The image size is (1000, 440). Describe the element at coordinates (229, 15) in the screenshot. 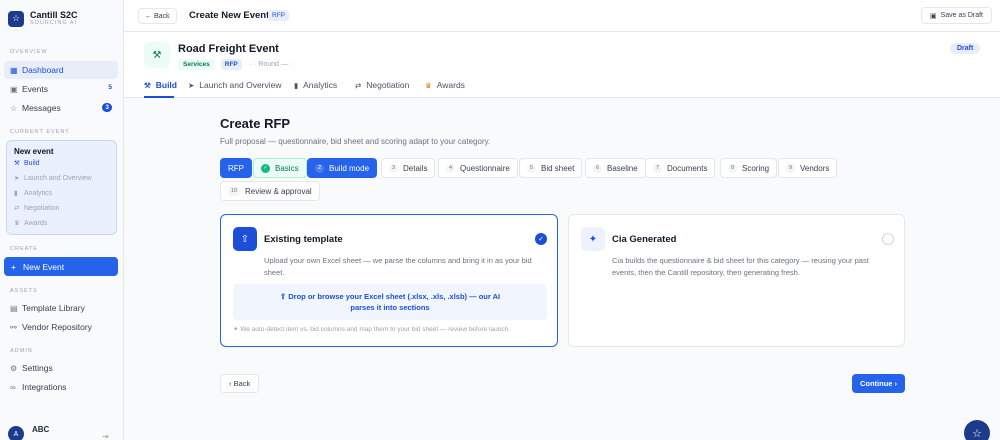

I see `page-title: Create New Event` at that location.